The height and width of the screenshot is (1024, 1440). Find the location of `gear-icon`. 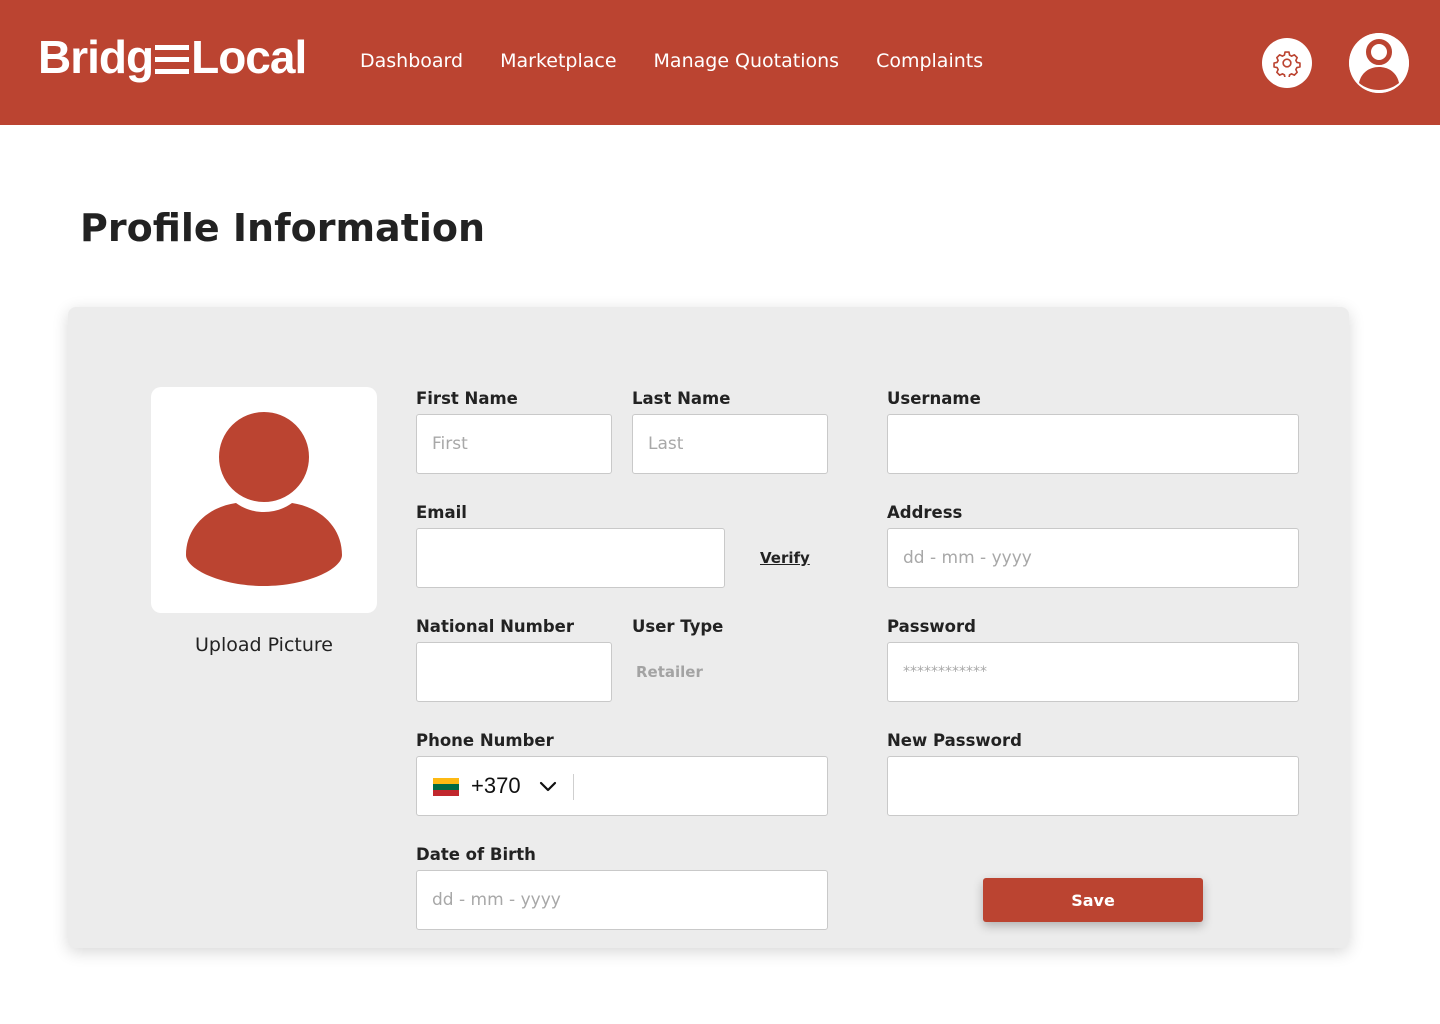

gear-icon is located at coordinates (1287, 64).